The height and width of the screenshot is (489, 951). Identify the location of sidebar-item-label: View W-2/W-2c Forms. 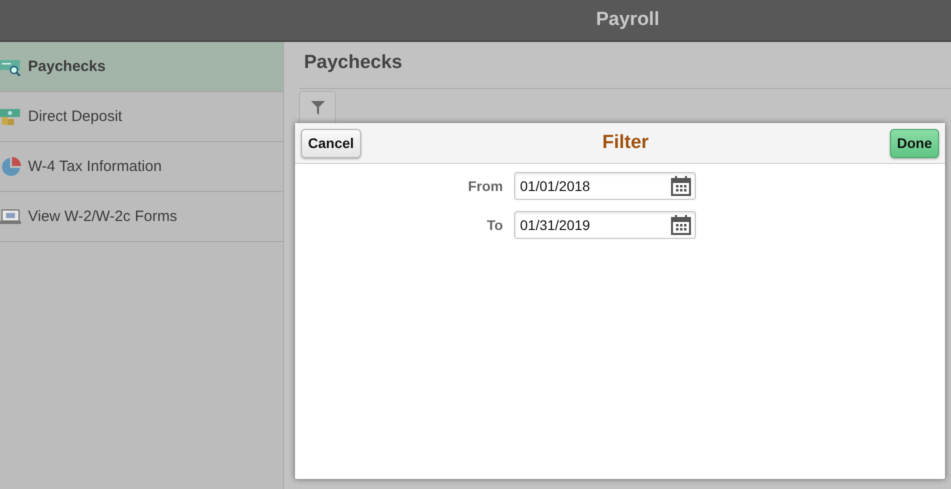
(103, 216).